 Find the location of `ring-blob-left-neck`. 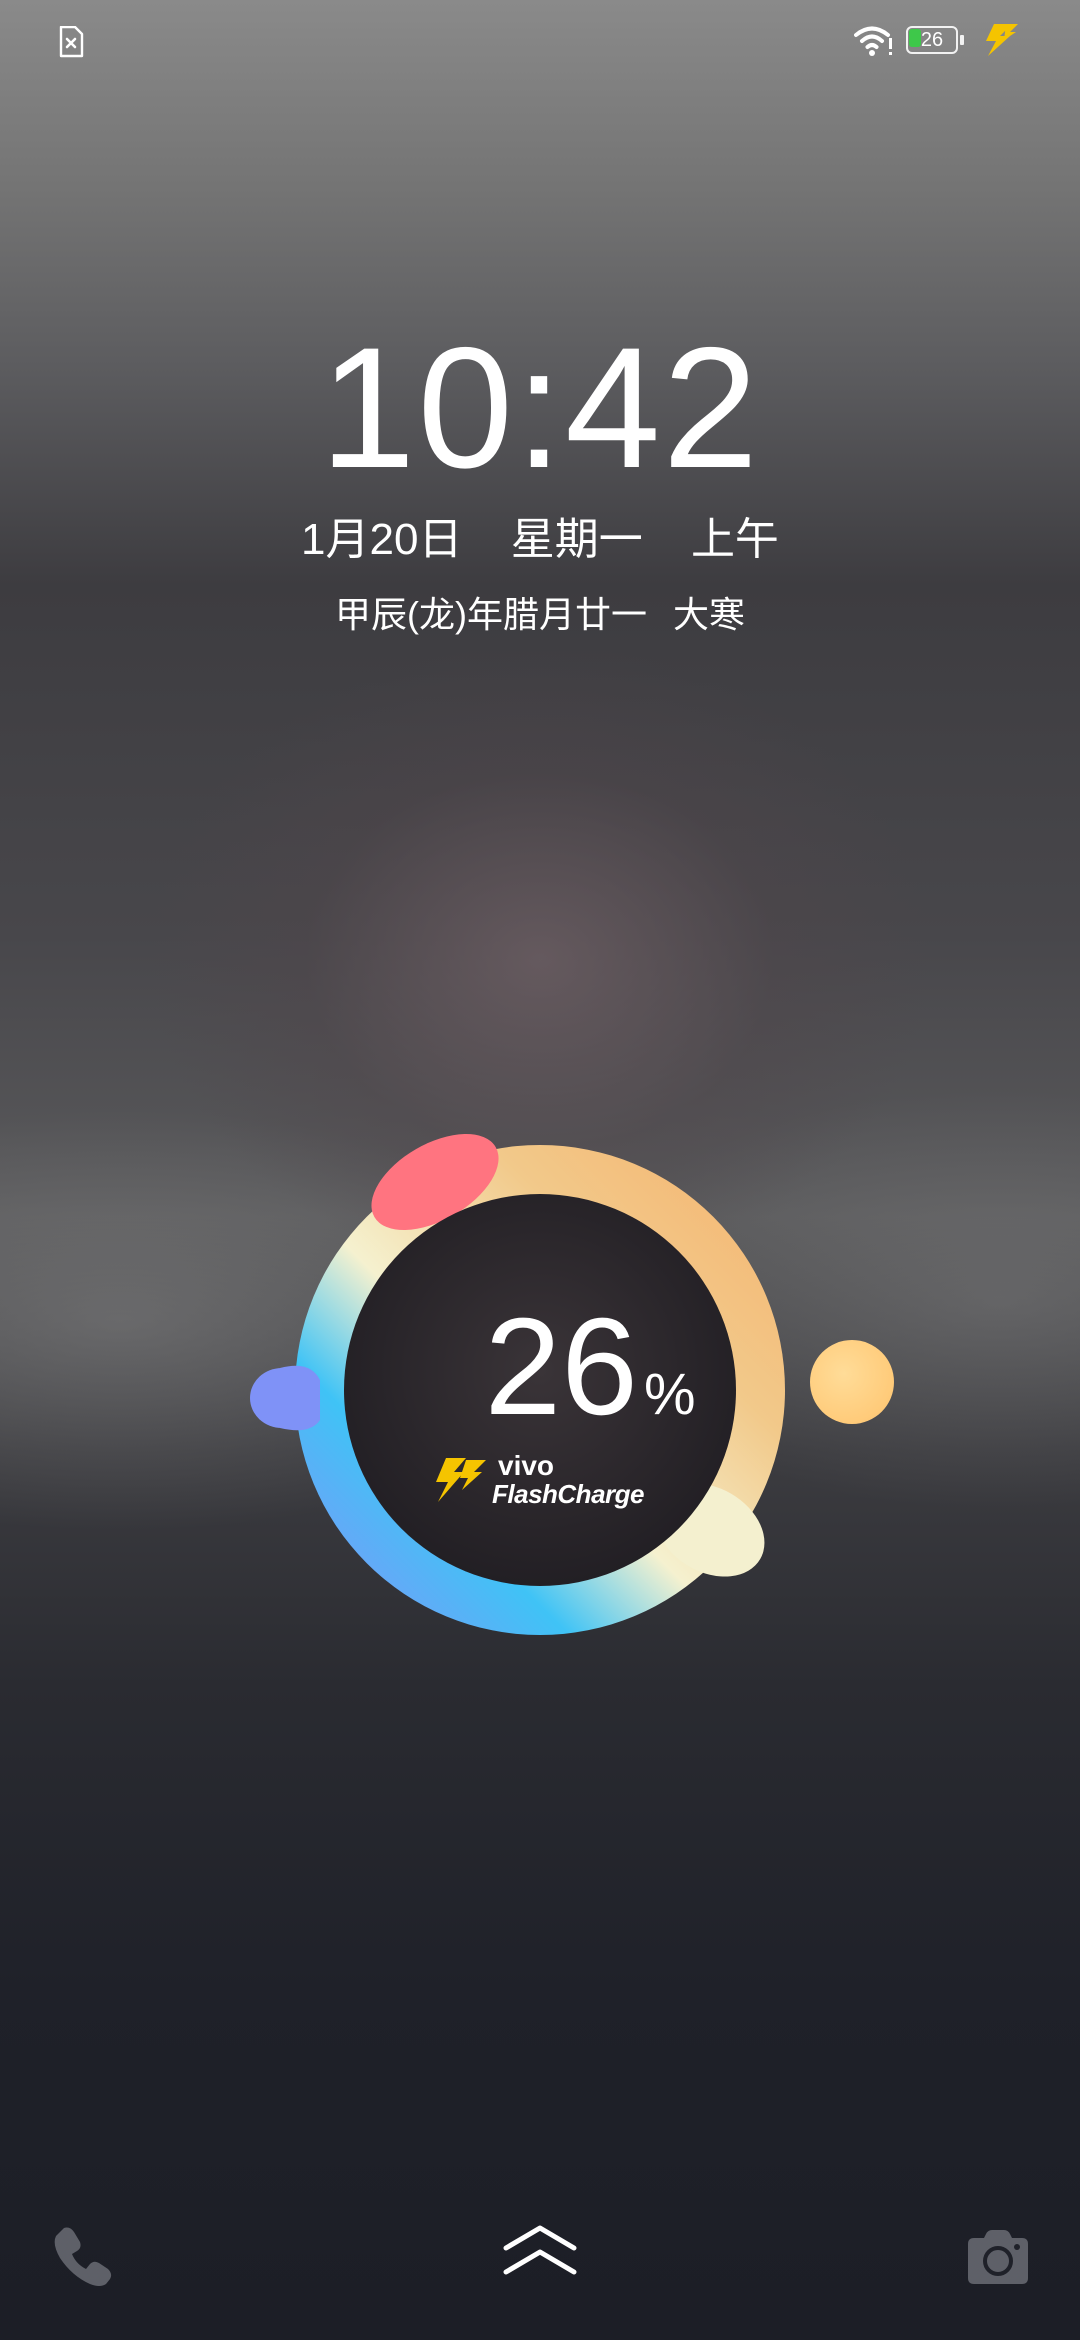

ring-blob-left-neck is located at coordinates (300, 1398).